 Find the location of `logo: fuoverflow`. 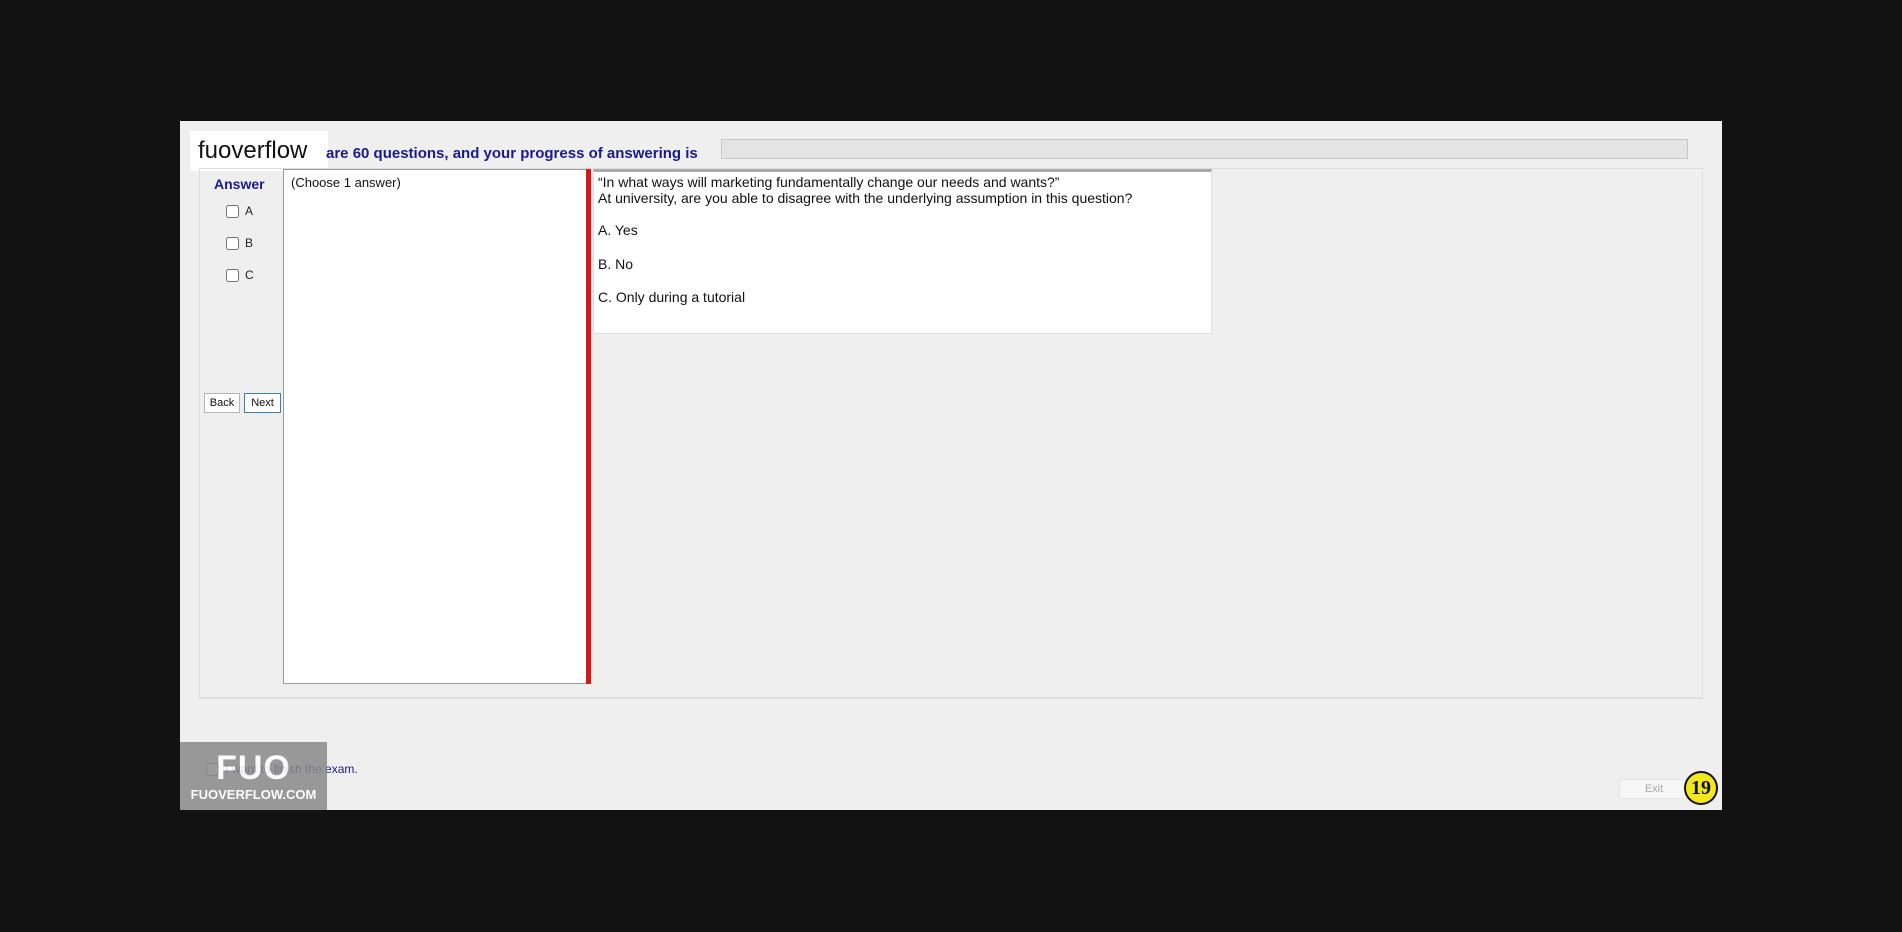

logo: fuoverflow is located at coordinates (259, 151).